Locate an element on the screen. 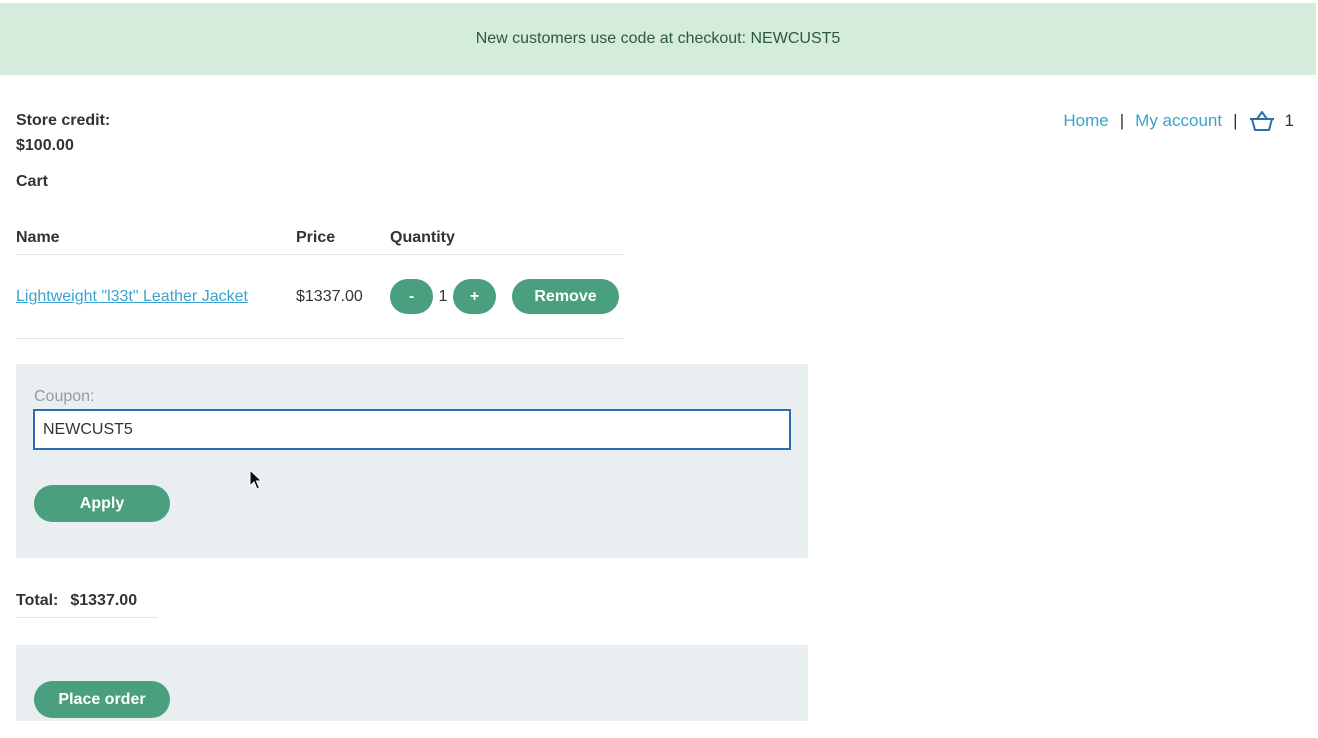  store-credit-label: Store credit: is located at coordinates (63, 120).